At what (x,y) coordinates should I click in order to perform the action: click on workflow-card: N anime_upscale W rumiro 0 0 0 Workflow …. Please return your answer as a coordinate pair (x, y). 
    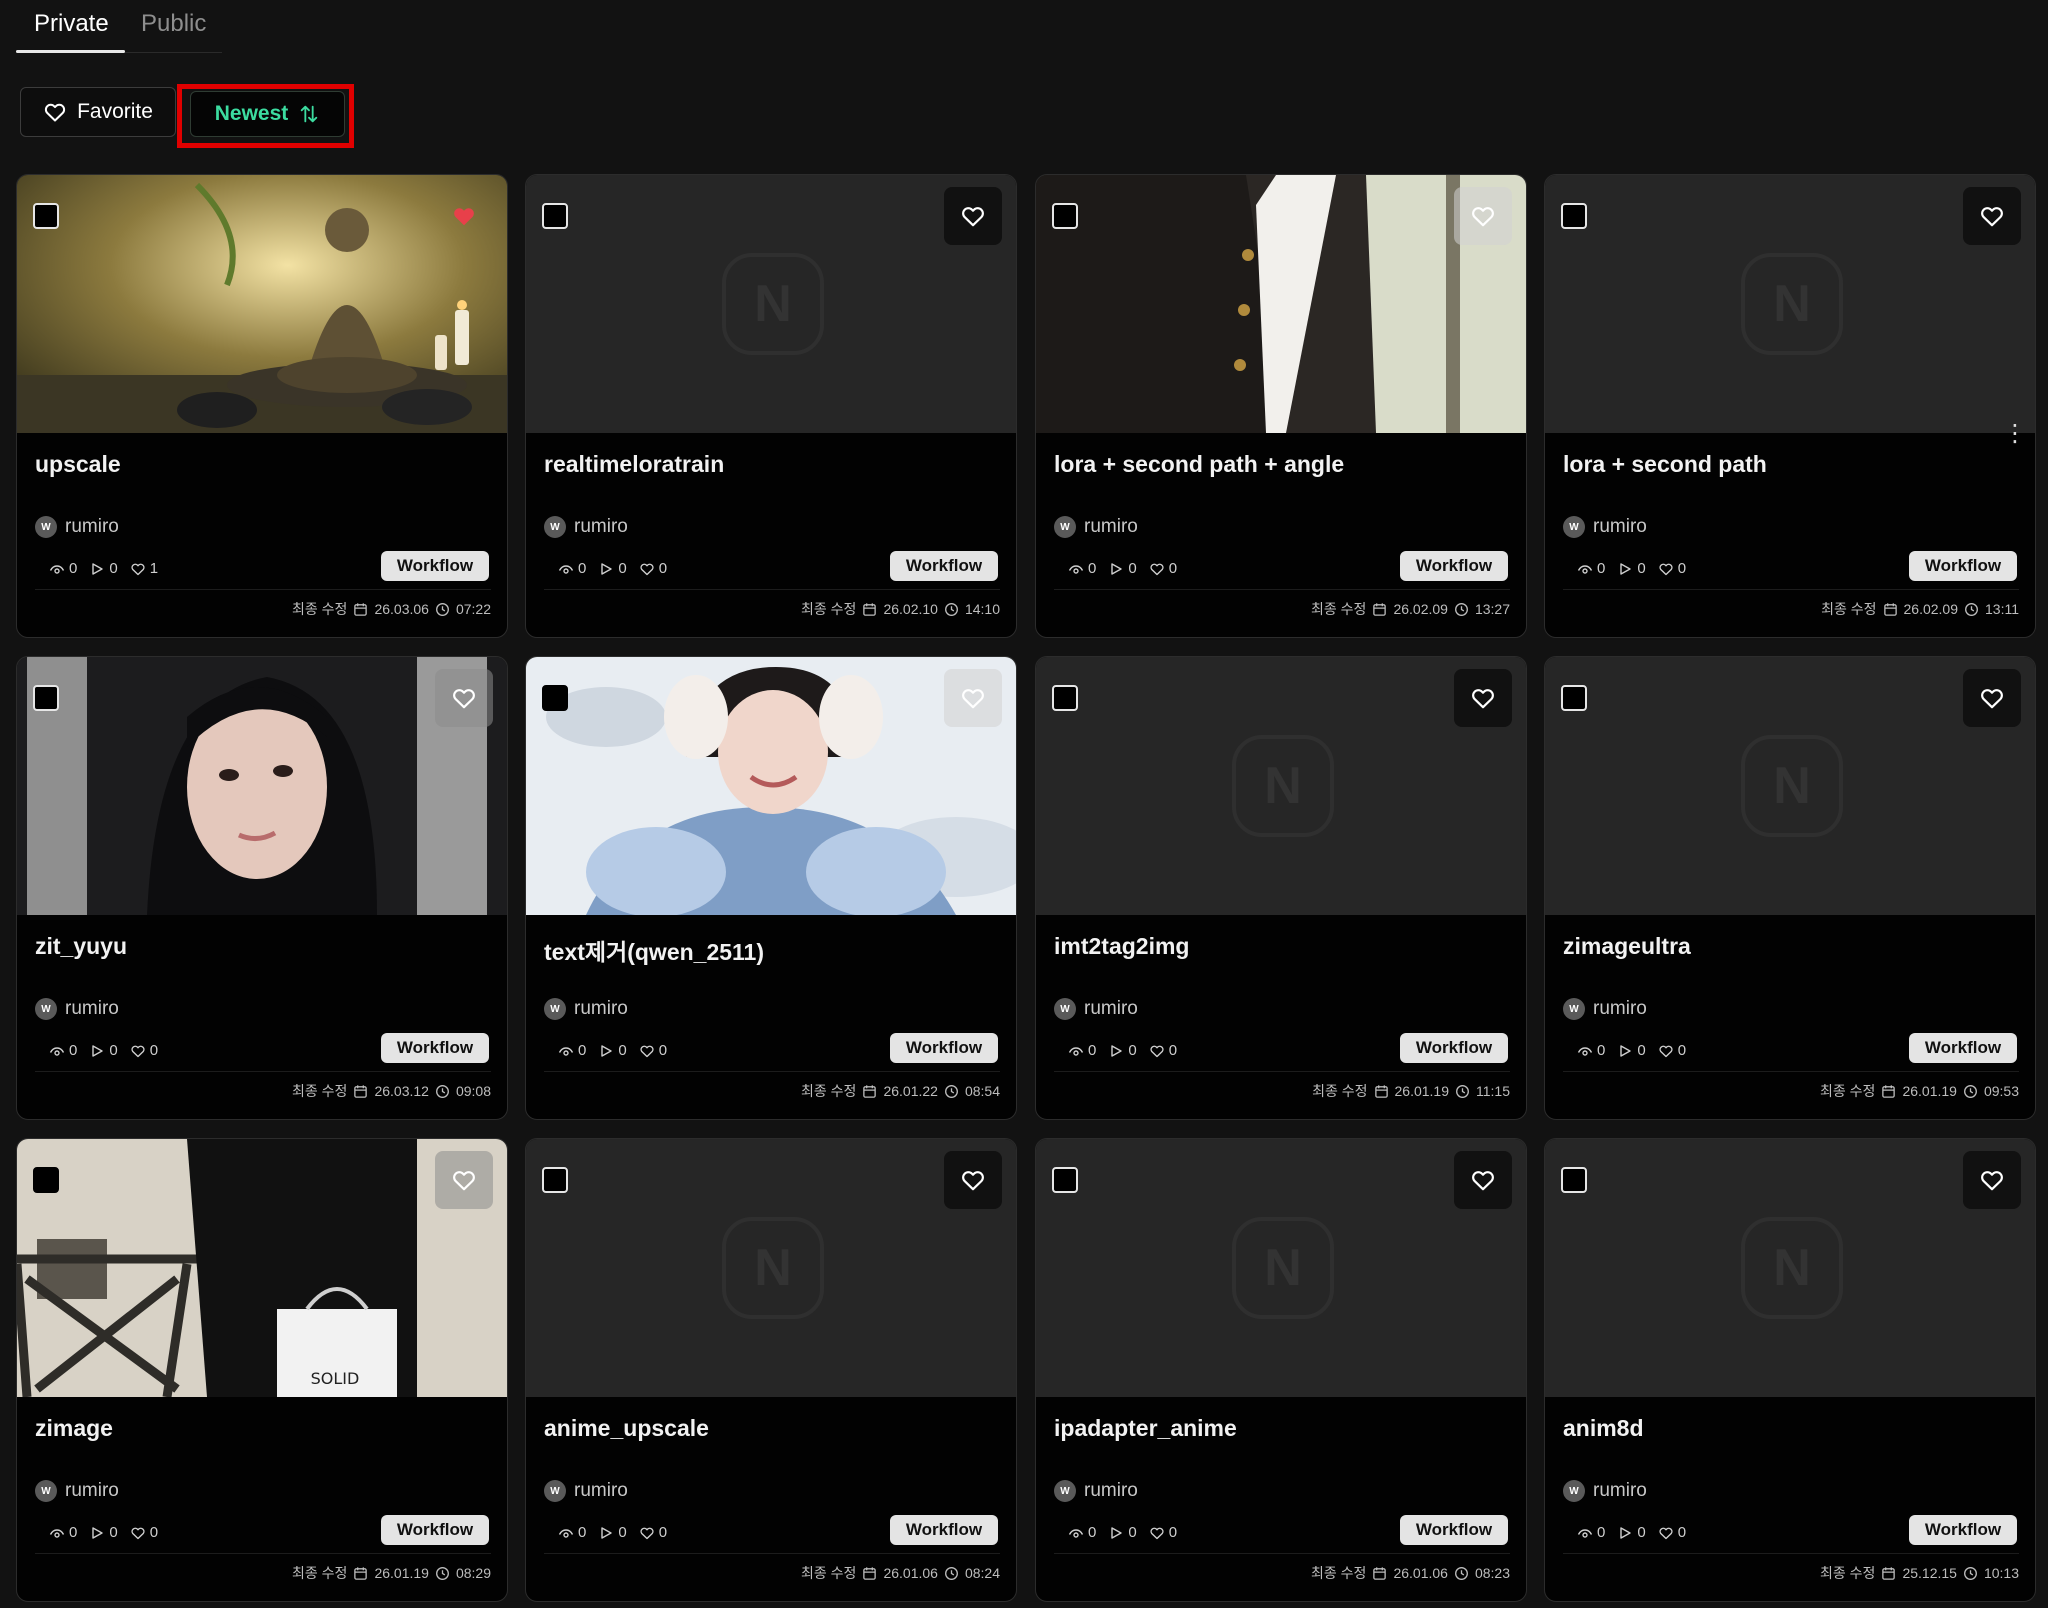
    Looking at the image, I should click on (771, 1370).